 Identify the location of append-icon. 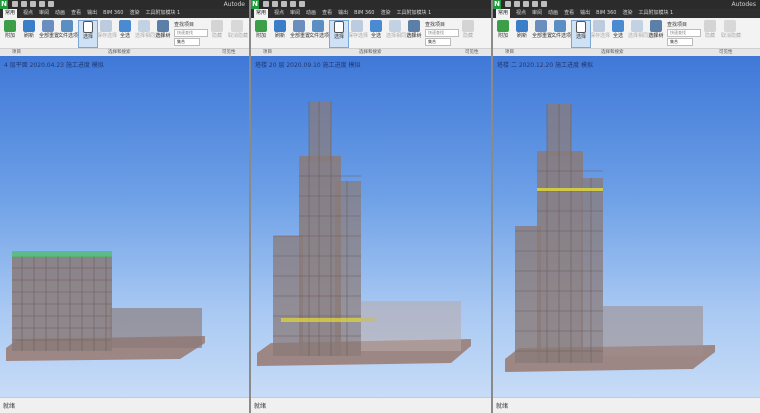
(503, 26).